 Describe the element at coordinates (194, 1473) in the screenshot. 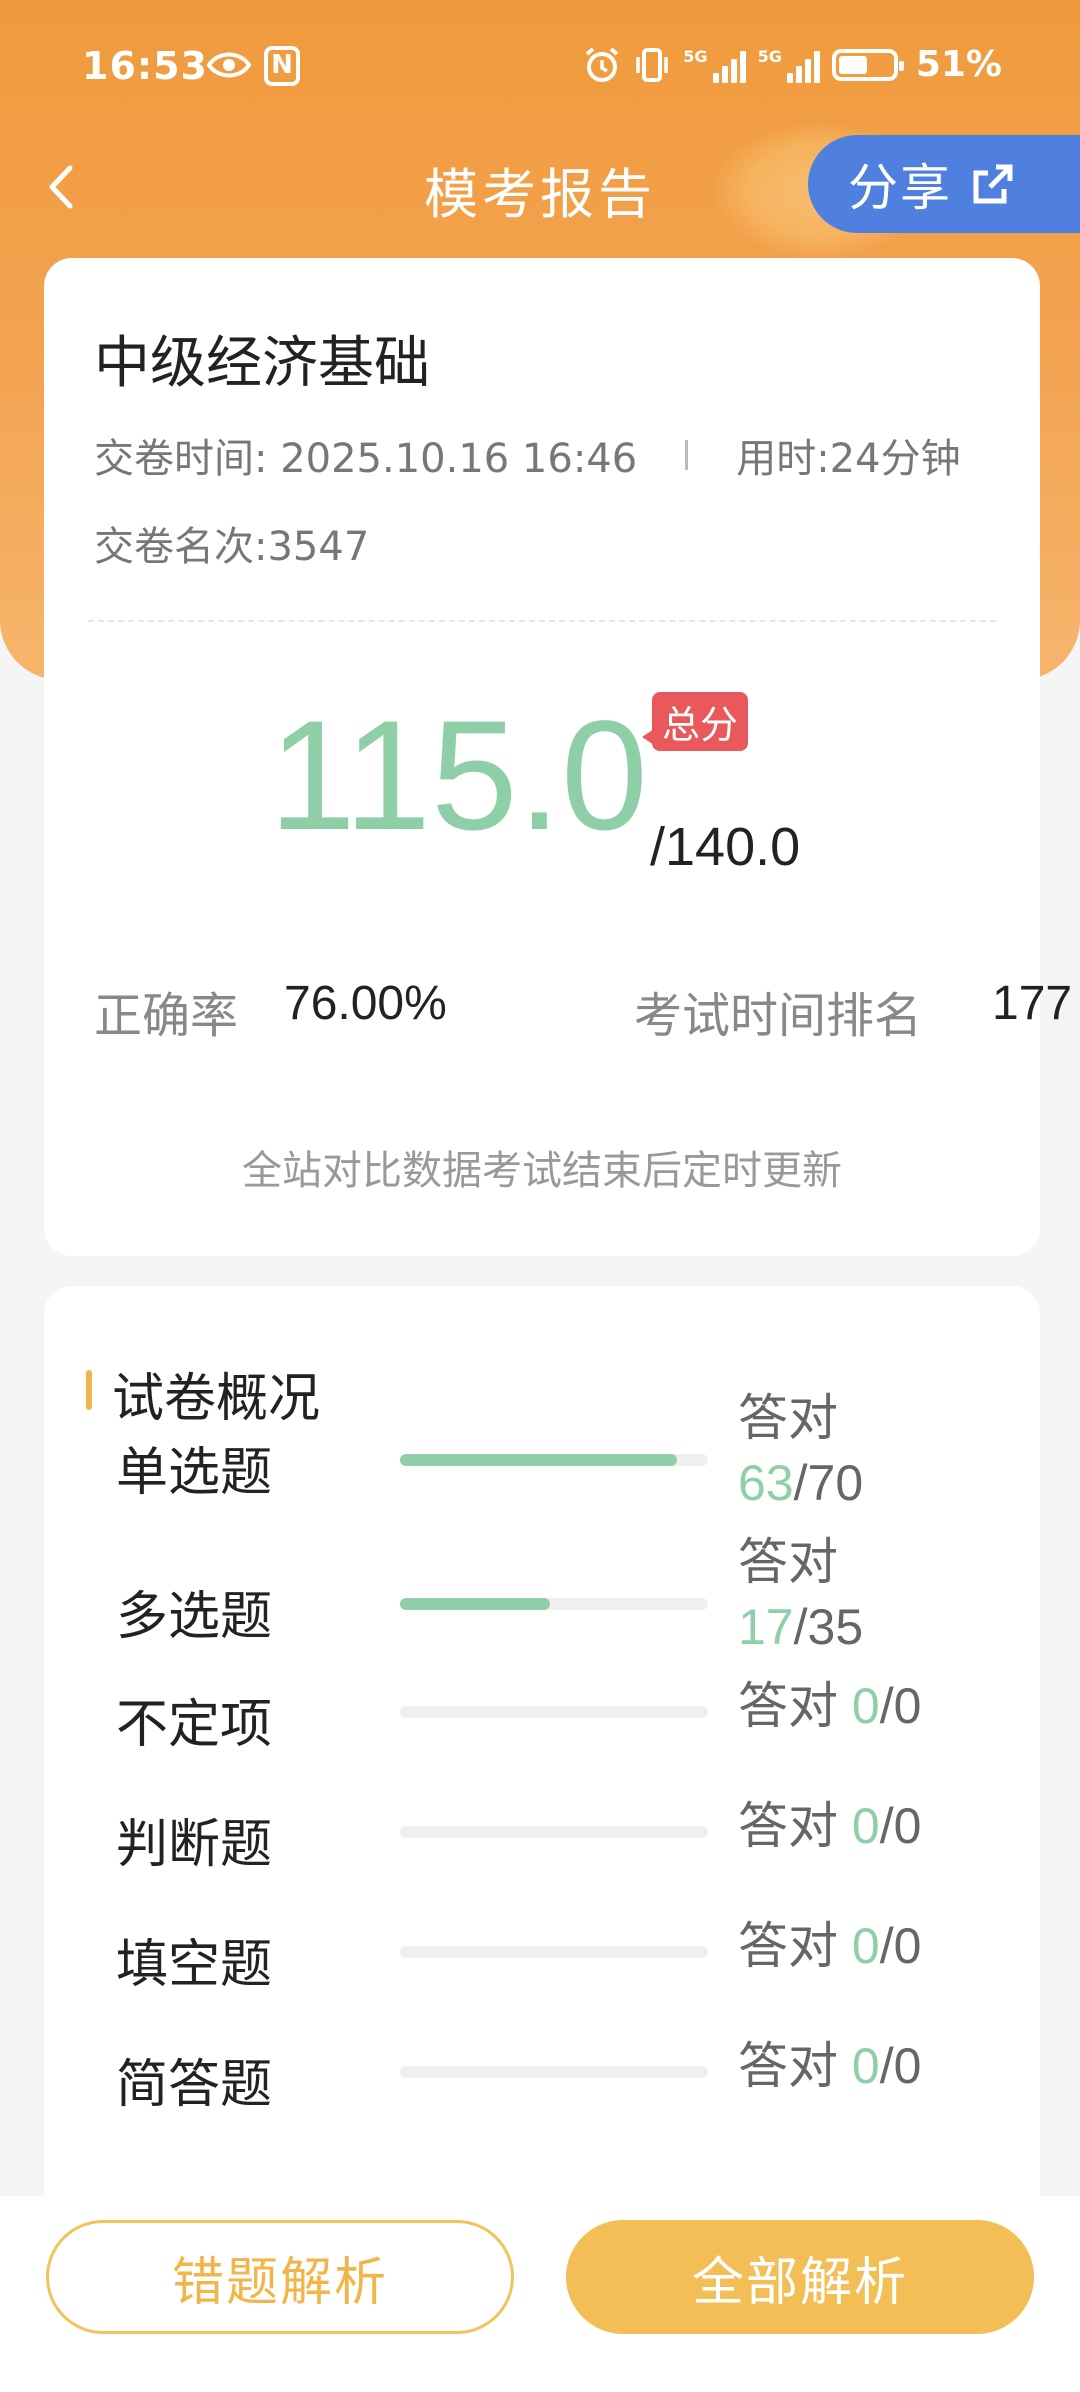

I see `question-type-name: 单选题` at that location.